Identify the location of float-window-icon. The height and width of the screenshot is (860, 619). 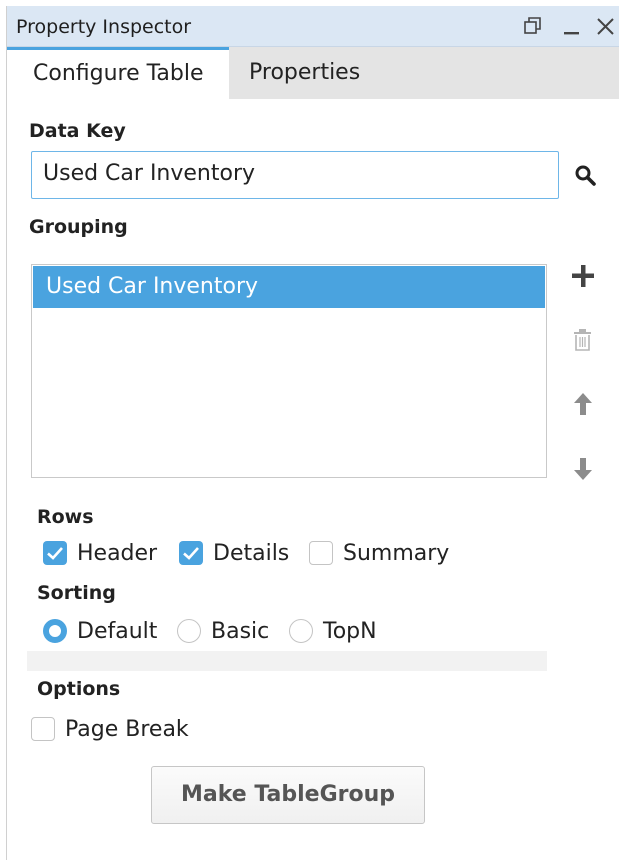
(533, 26).